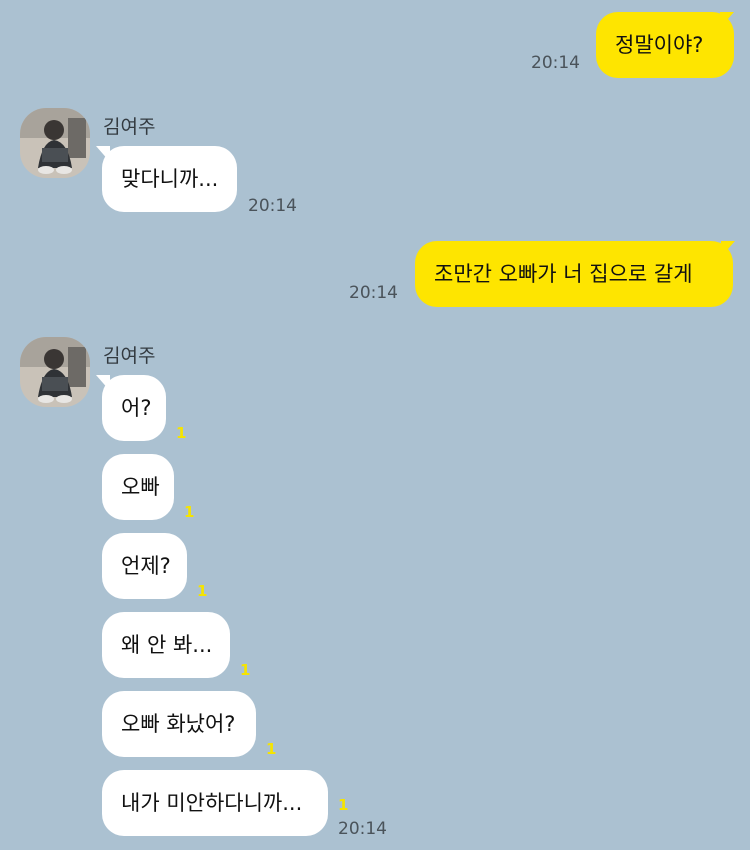  What do you see at coordinates (574, 274) in the screenshot?
I see `my-message-bubble: 조만간 오빠가 너 집으로 갈게` at bounding box center [574, 274].